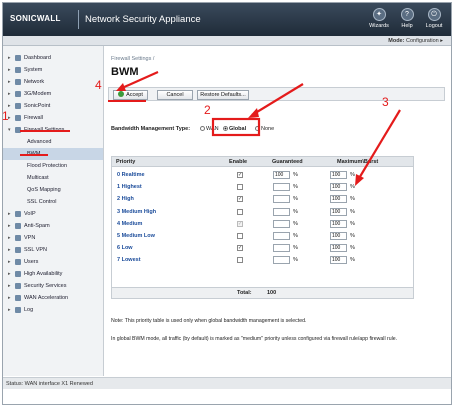 The width and height of the screenshot is (454, 407). What do you see at coordinates (53, 250) in the screenshot?
I see `sidebar-item-ssl-vpn: ▸ SSL VPN` at bounding box center [53, 250].